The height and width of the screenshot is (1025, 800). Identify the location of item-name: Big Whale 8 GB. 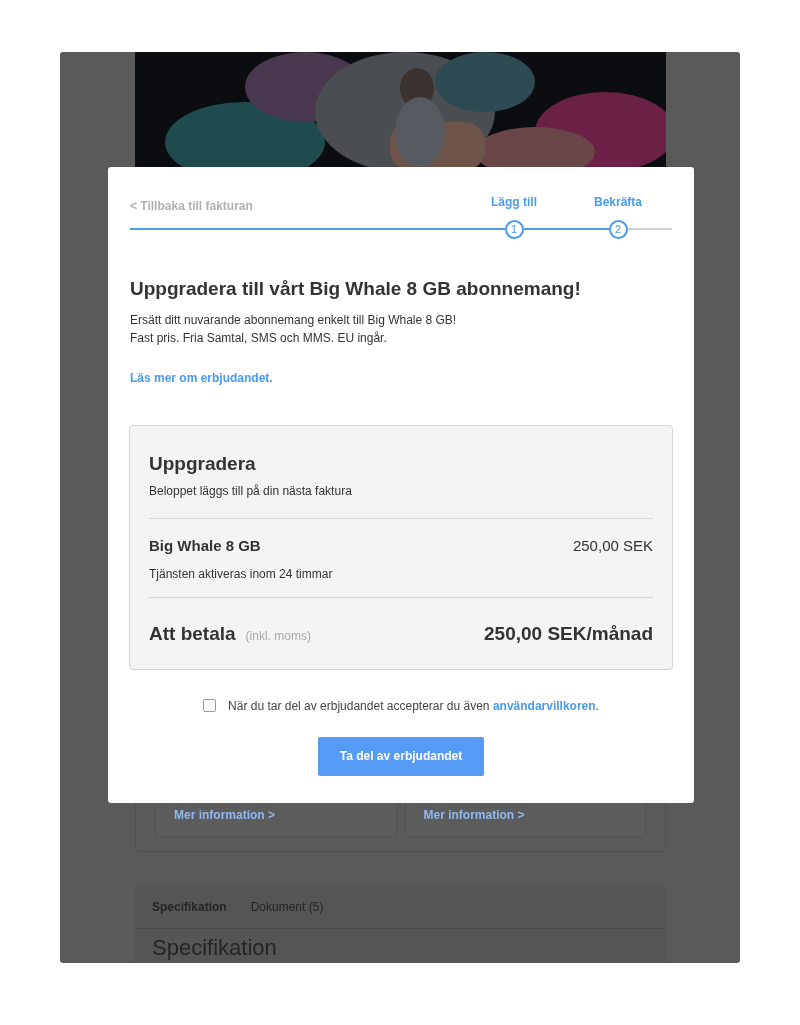
(205, 545).